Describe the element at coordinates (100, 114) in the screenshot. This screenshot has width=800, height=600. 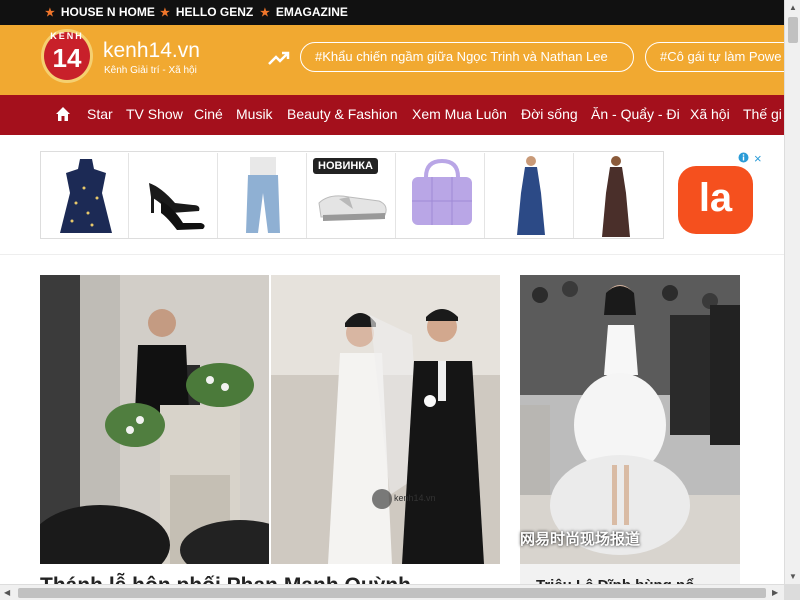
I see `nav-item-star: Star` at that location.